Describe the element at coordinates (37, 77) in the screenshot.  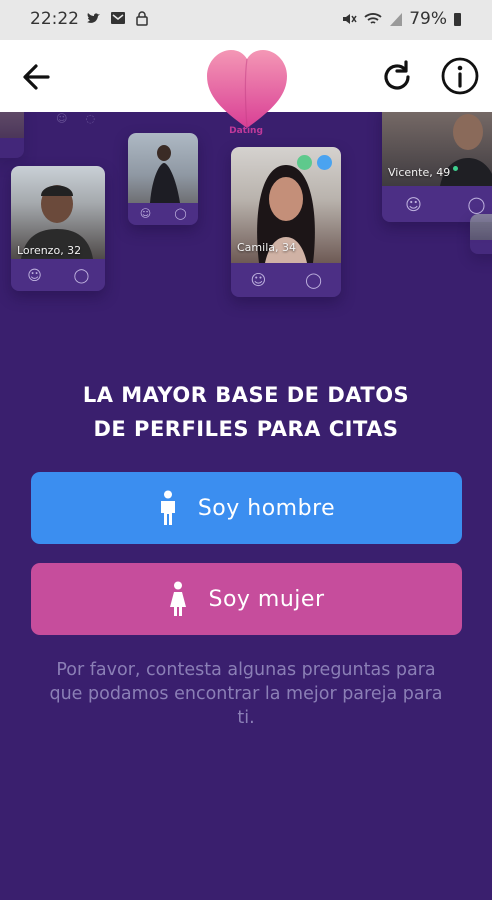
I see `back-arrow-icon` at that location.